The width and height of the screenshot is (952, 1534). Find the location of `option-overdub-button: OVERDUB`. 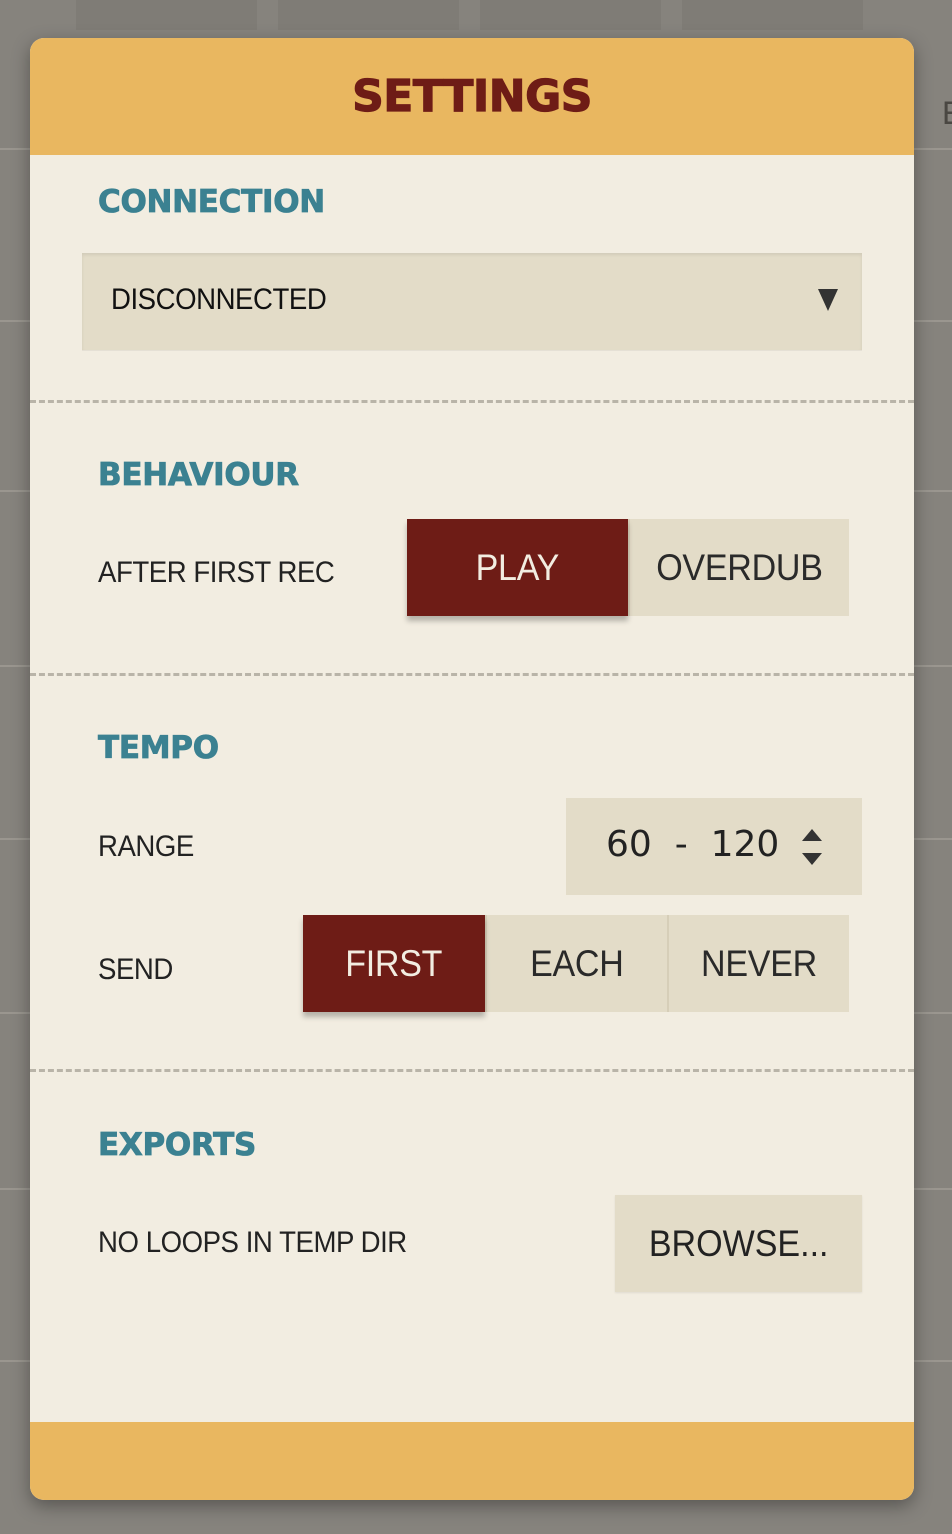

option-overdub-button: OVERDUB is located at coordinates (738, 567).